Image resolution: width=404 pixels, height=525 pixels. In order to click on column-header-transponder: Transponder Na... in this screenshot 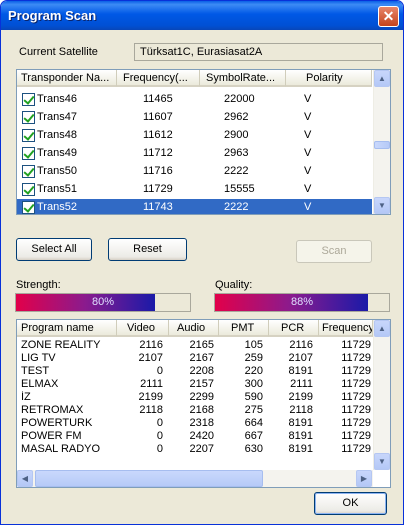, I will do `click(67, 78)`.